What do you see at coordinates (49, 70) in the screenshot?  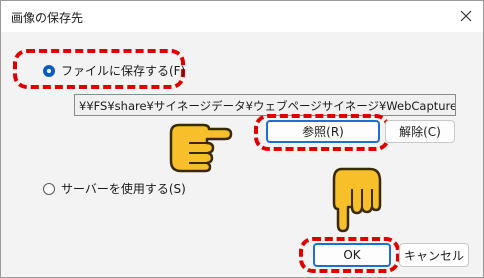 I see `file-radio` at bounding box center [49, 70].